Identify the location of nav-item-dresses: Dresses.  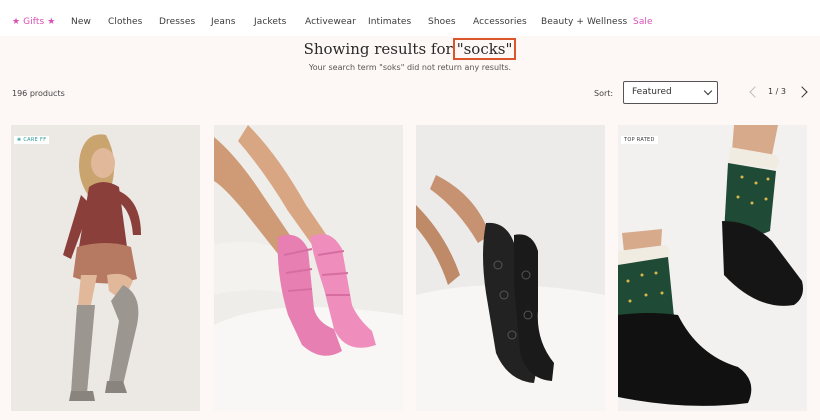
(185, 22).